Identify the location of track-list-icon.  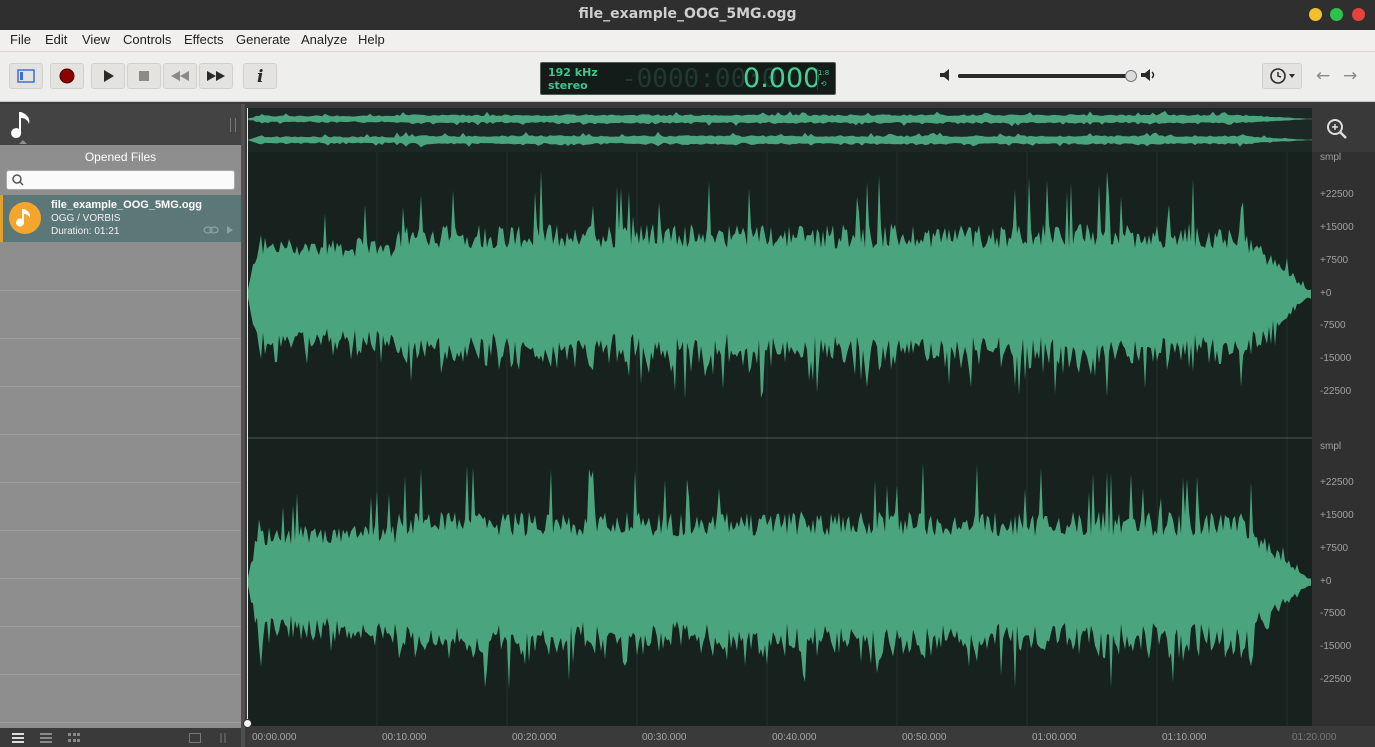
(26, 76).